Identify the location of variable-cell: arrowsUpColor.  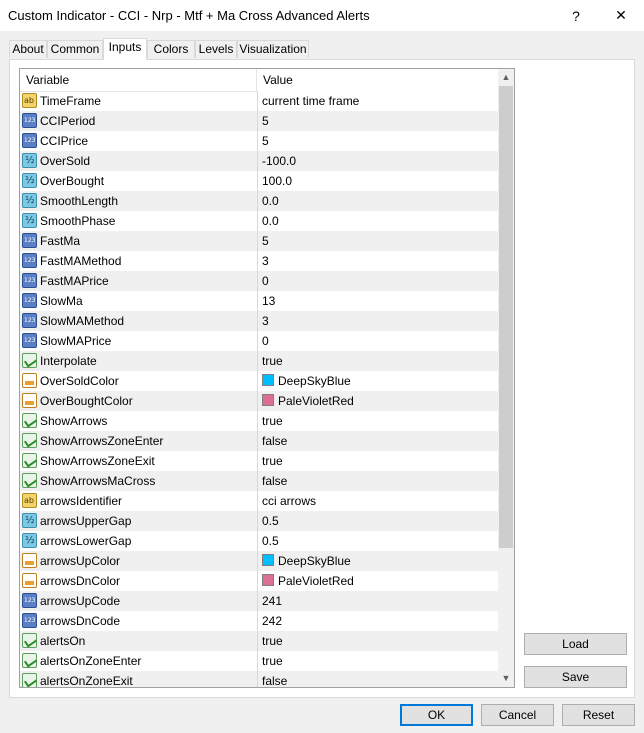
(138, 561).